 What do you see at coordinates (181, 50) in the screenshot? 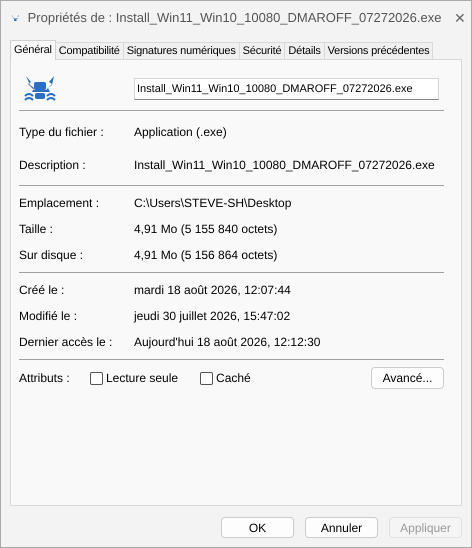
I see `tab: Signatures numériques` at bounding box center [181, 50].